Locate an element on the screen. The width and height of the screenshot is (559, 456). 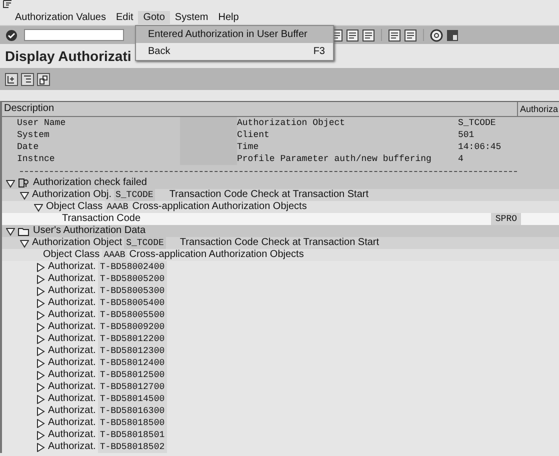
shortcut-label: F3 is located at coordinates (319, 51).